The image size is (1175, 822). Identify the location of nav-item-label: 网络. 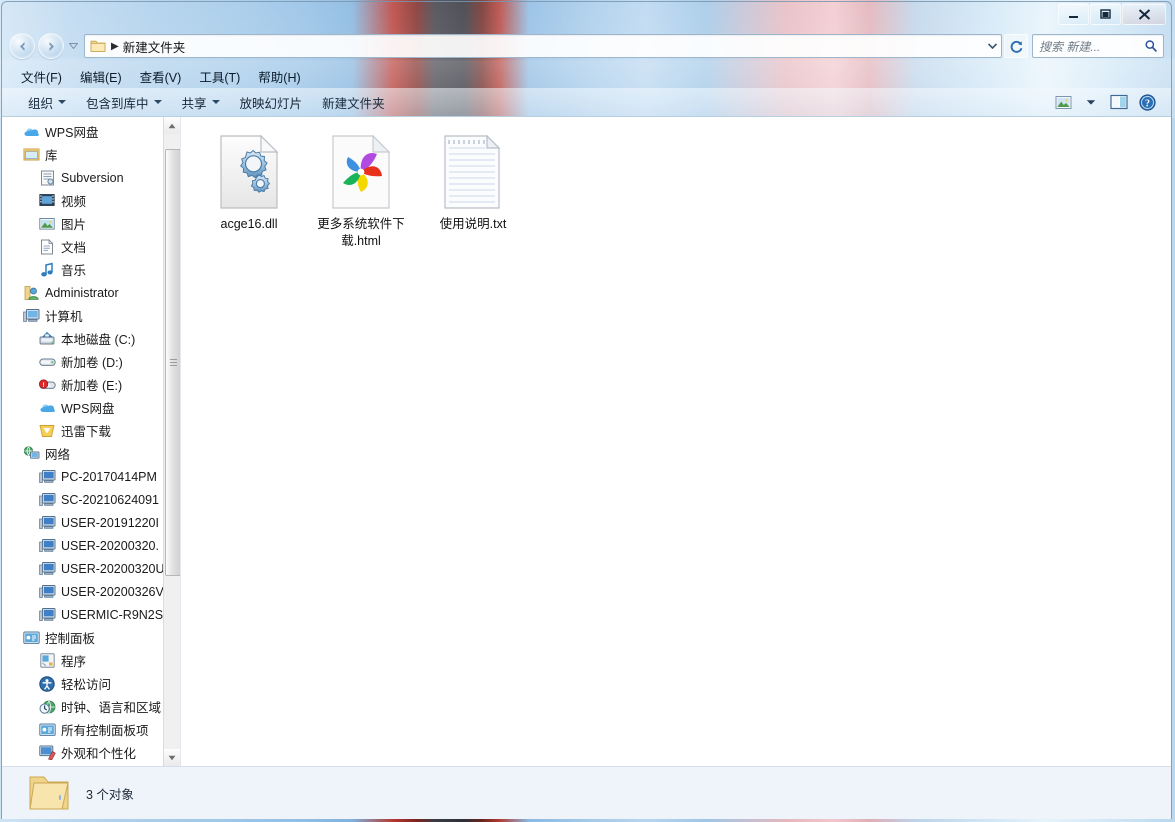
(58, 455).